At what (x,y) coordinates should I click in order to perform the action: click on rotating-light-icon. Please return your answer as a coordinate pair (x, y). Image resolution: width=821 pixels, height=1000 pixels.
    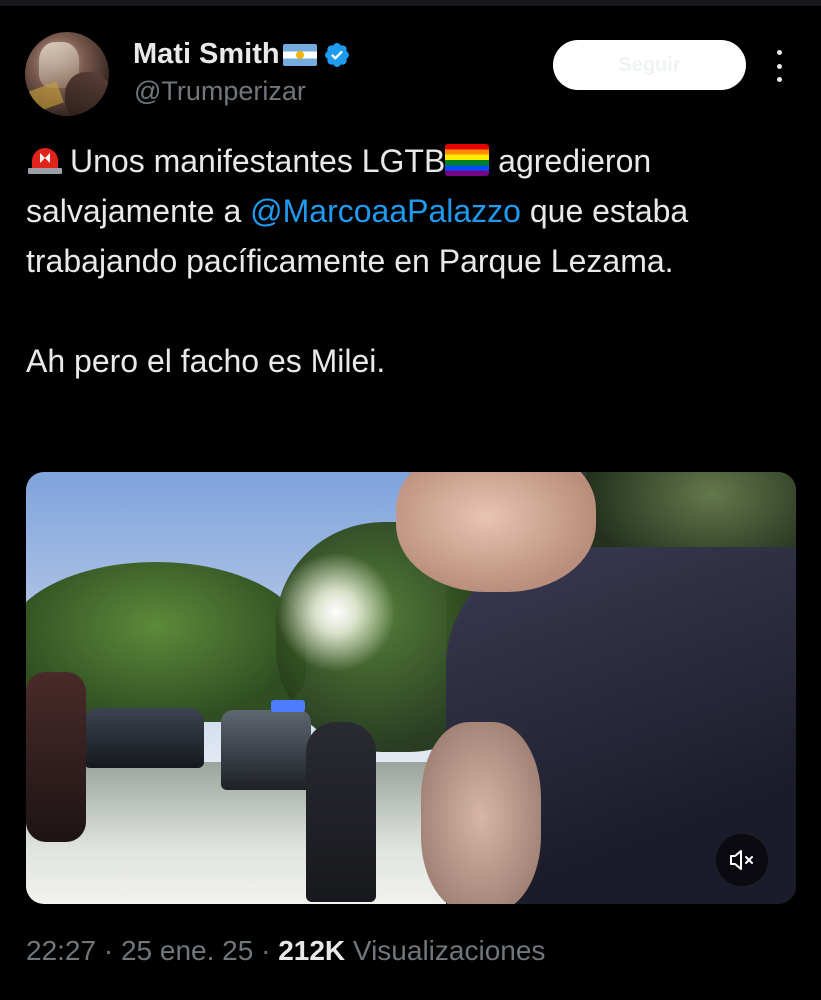
    Looking at the image, I should click on (45, 160).